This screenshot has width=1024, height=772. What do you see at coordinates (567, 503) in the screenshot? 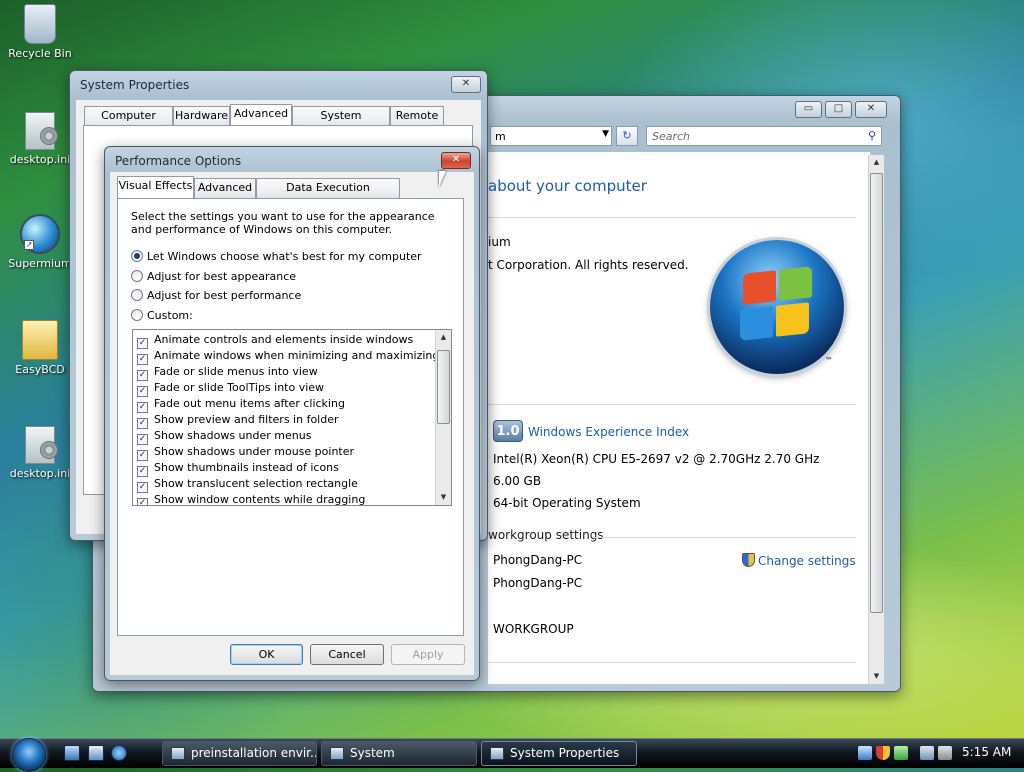
I see `system-type-value: 64-bit Operating System` at bounding box center [567, 503].